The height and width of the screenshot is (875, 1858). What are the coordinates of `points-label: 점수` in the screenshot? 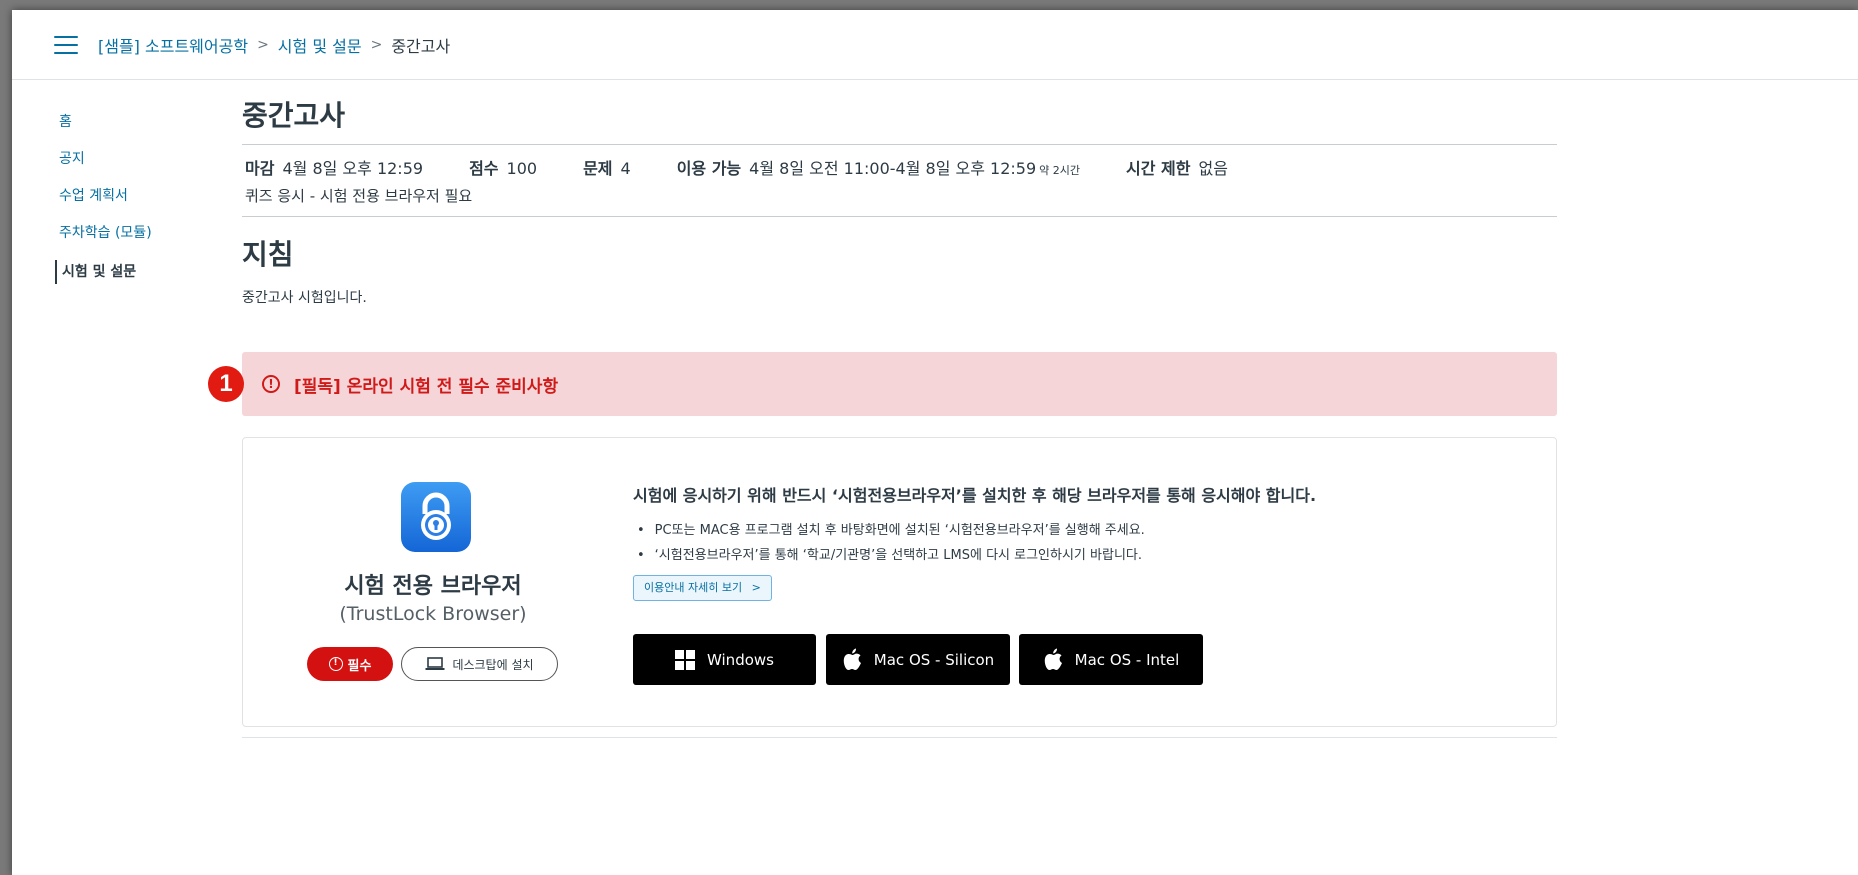 It's located at (484, 168).